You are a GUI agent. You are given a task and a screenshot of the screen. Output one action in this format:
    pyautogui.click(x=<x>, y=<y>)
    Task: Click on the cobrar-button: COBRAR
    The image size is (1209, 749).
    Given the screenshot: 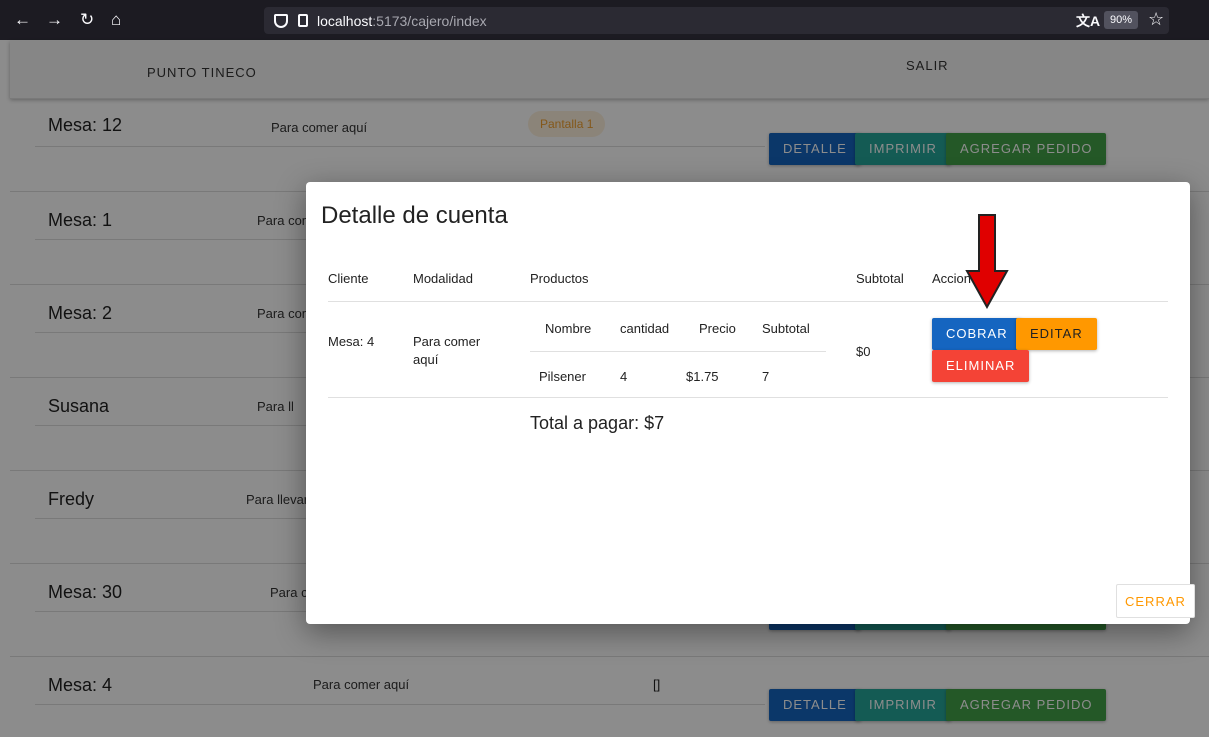 What is the action you would take?
    pyautogui.click(x=977, y=334)
    